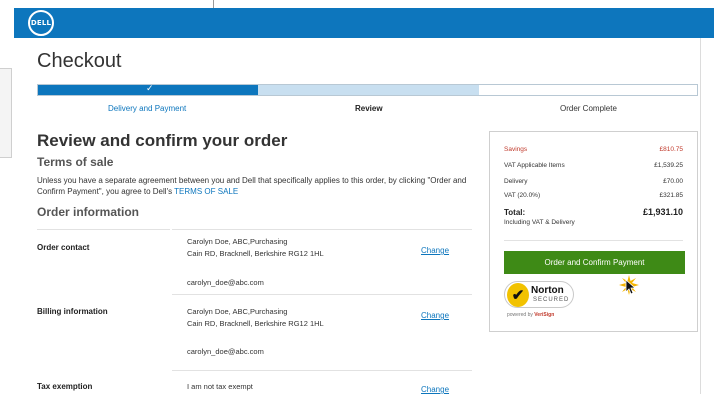 This screenshot has width=714, height=394. I want to click on check-icon: ✓, so click(150, 88).